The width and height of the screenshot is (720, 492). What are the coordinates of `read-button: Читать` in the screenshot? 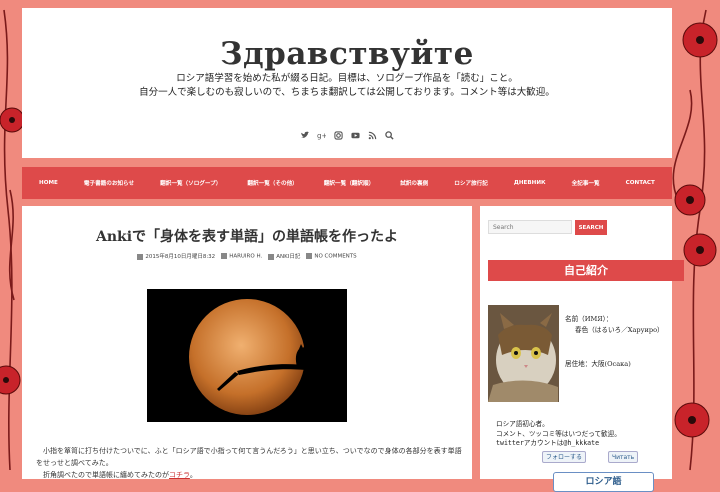 It's located at (623, 457).